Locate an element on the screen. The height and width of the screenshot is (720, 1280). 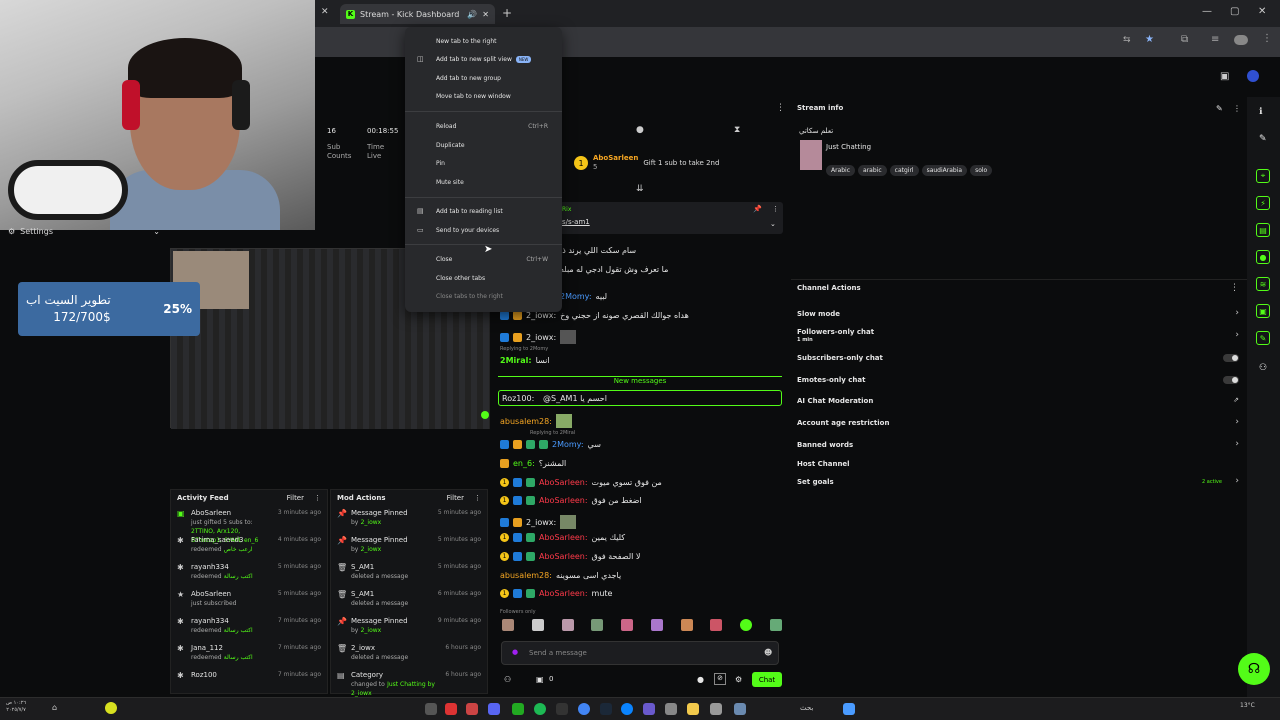
menu-duplicate: Duplicate is located at coordinates (450, 145).